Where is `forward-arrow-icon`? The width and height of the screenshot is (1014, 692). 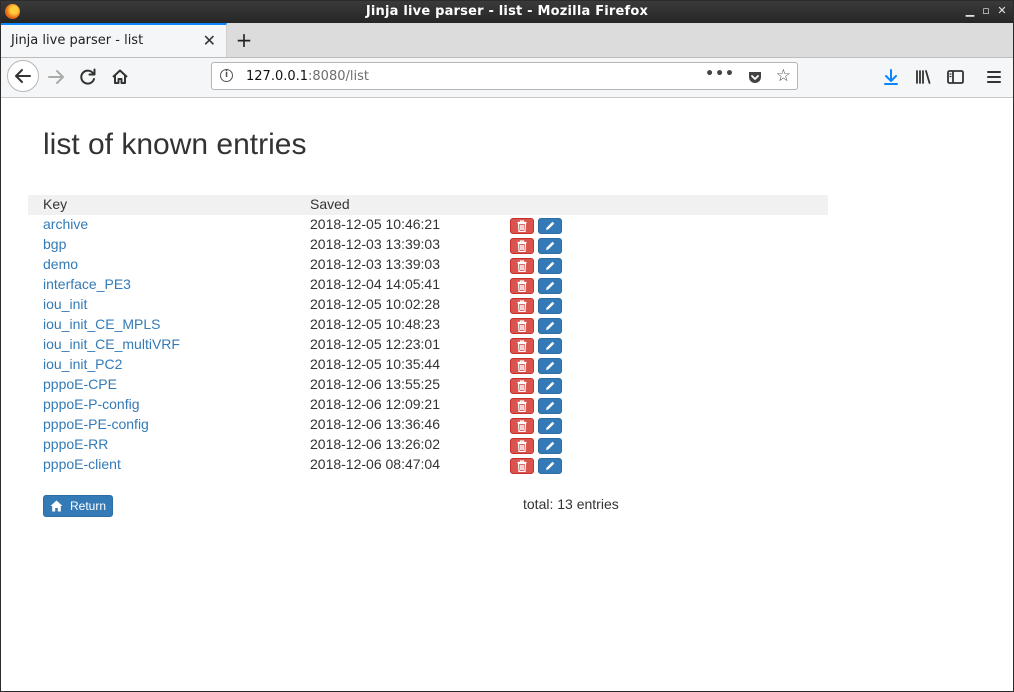 forward-arrow-icon is located at coordinates (56, 77).